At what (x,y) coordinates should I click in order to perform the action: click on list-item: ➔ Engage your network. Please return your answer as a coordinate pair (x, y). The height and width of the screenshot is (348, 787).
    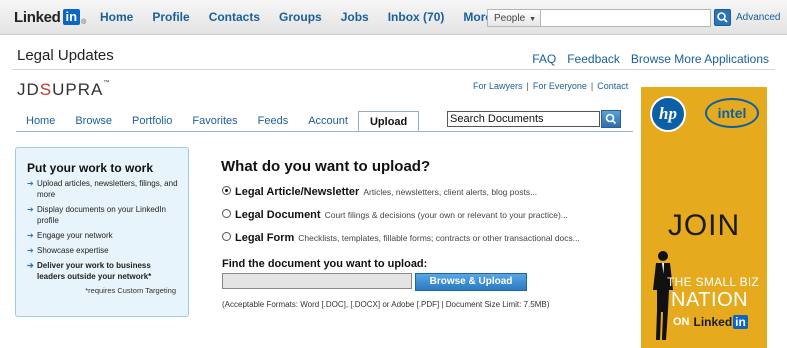
    Looking at the image, I should click on (103, 235).